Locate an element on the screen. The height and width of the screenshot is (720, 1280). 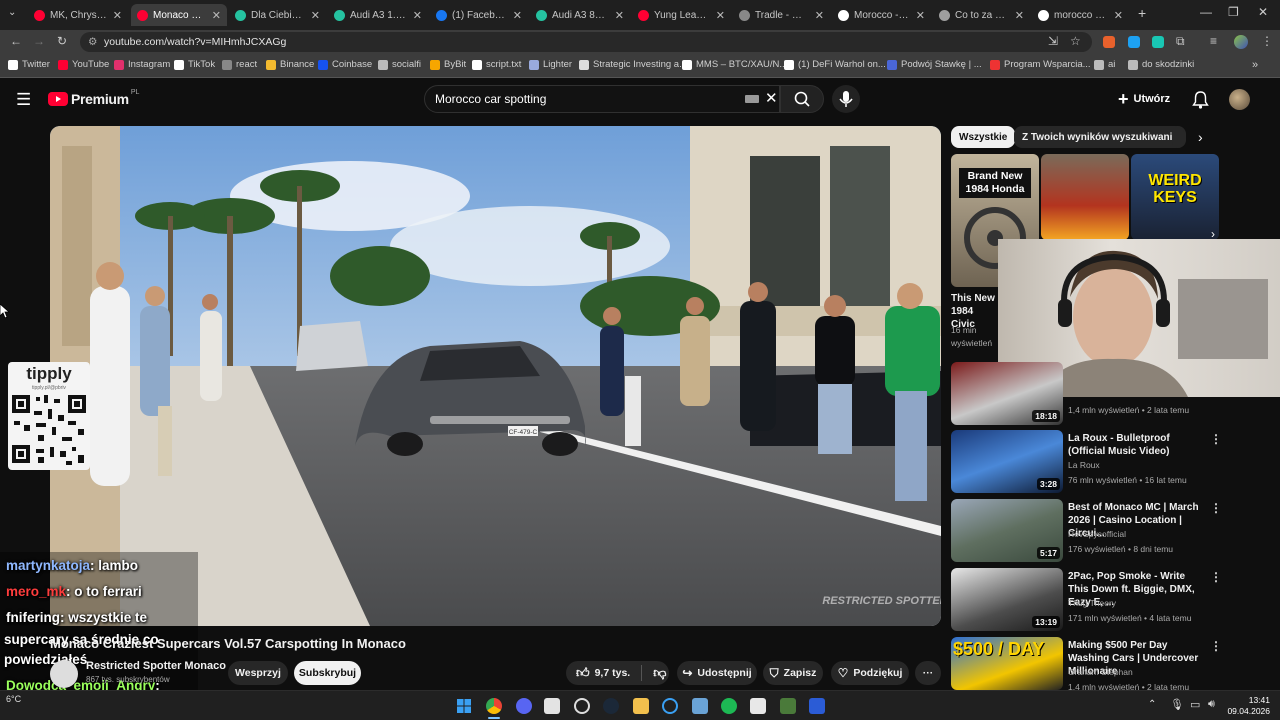
keyboard-icon is located at coordinates (752, 99).